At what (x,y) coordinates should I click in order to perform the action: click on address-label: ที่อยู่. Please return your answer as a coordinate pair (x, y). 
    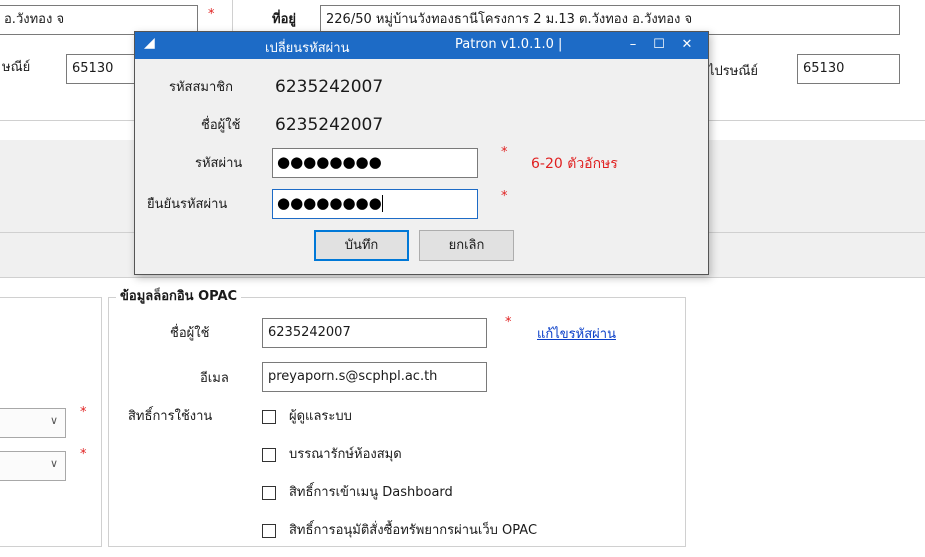
    Looking at the image, I should click on (284, 19).